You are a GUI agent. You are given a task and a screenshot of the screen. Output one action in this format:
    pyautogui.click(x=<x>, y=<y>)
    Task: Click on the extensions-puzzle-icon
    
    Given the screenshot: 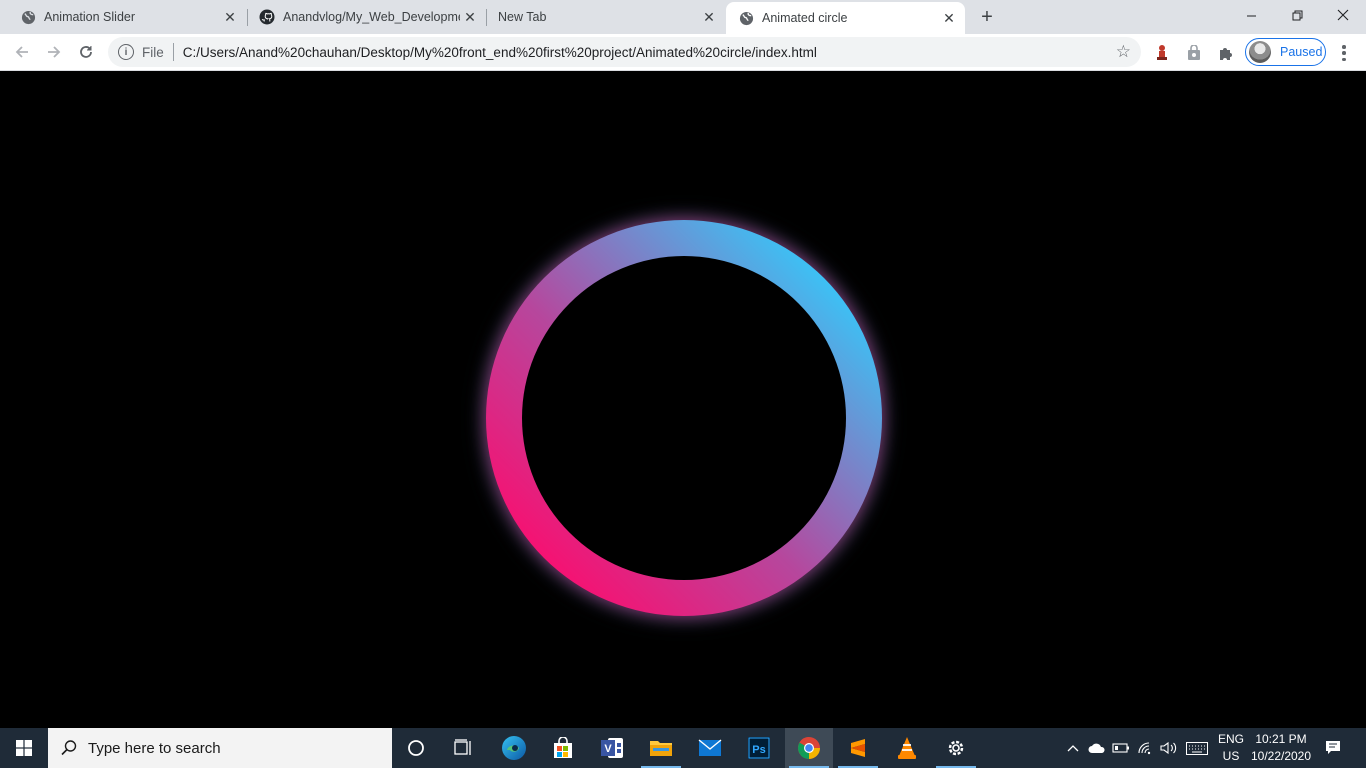 What is the action you would take?
    pyautogui.click(x=1226, y=53)
    